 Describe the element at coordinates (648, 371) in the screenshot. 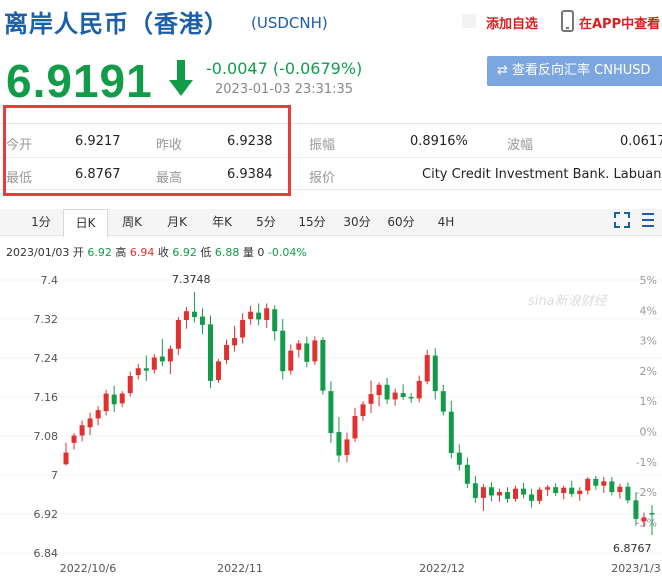

I see `pct-tick-label: 2%` at that location.